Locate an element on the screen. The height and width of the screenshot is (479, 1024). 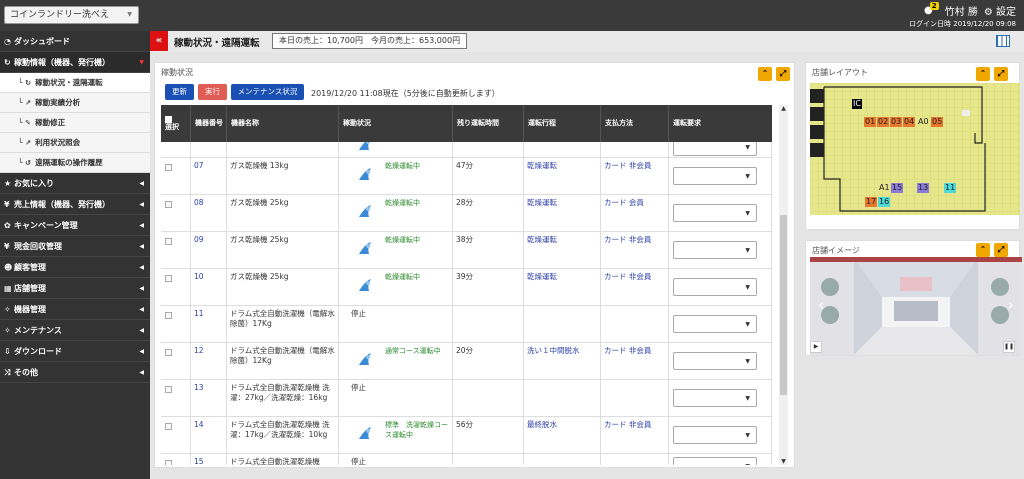
sidebar-item-other: ⤨ その他 ◀ is located at coordinates (75, 372).